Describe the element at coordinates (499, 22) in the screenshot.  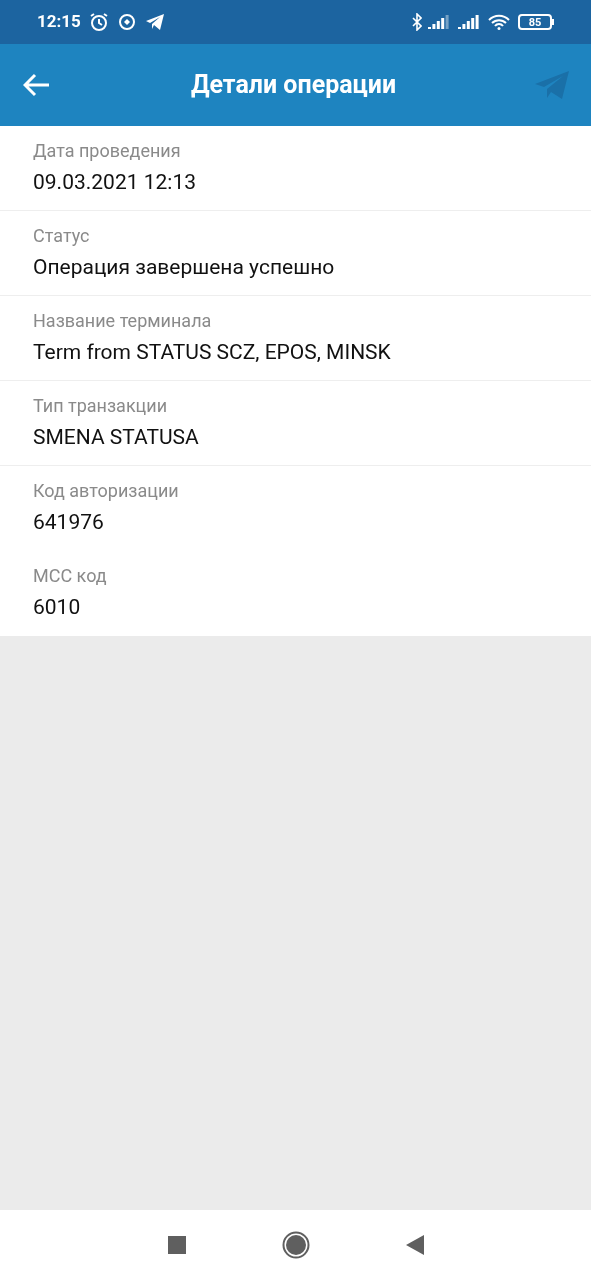
I see `wifi-icon` at that location.